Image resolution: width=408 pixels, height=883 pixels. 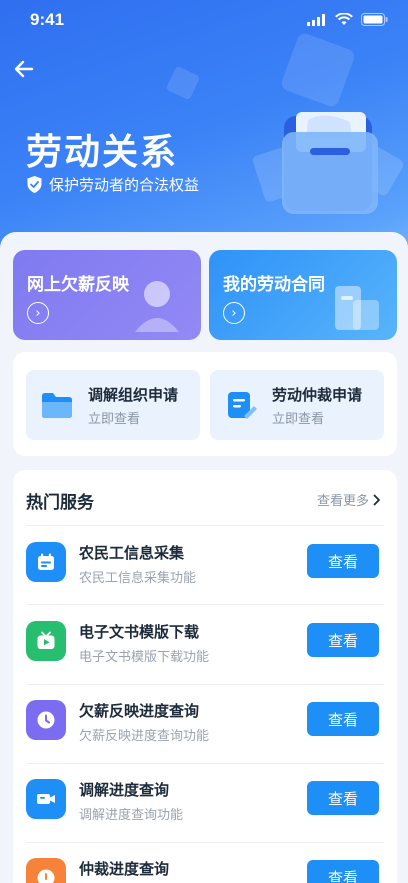 What do you see at coordinates (46, 799) in the screenshot?
I see `video-icon` at bounding box center [46, 799].